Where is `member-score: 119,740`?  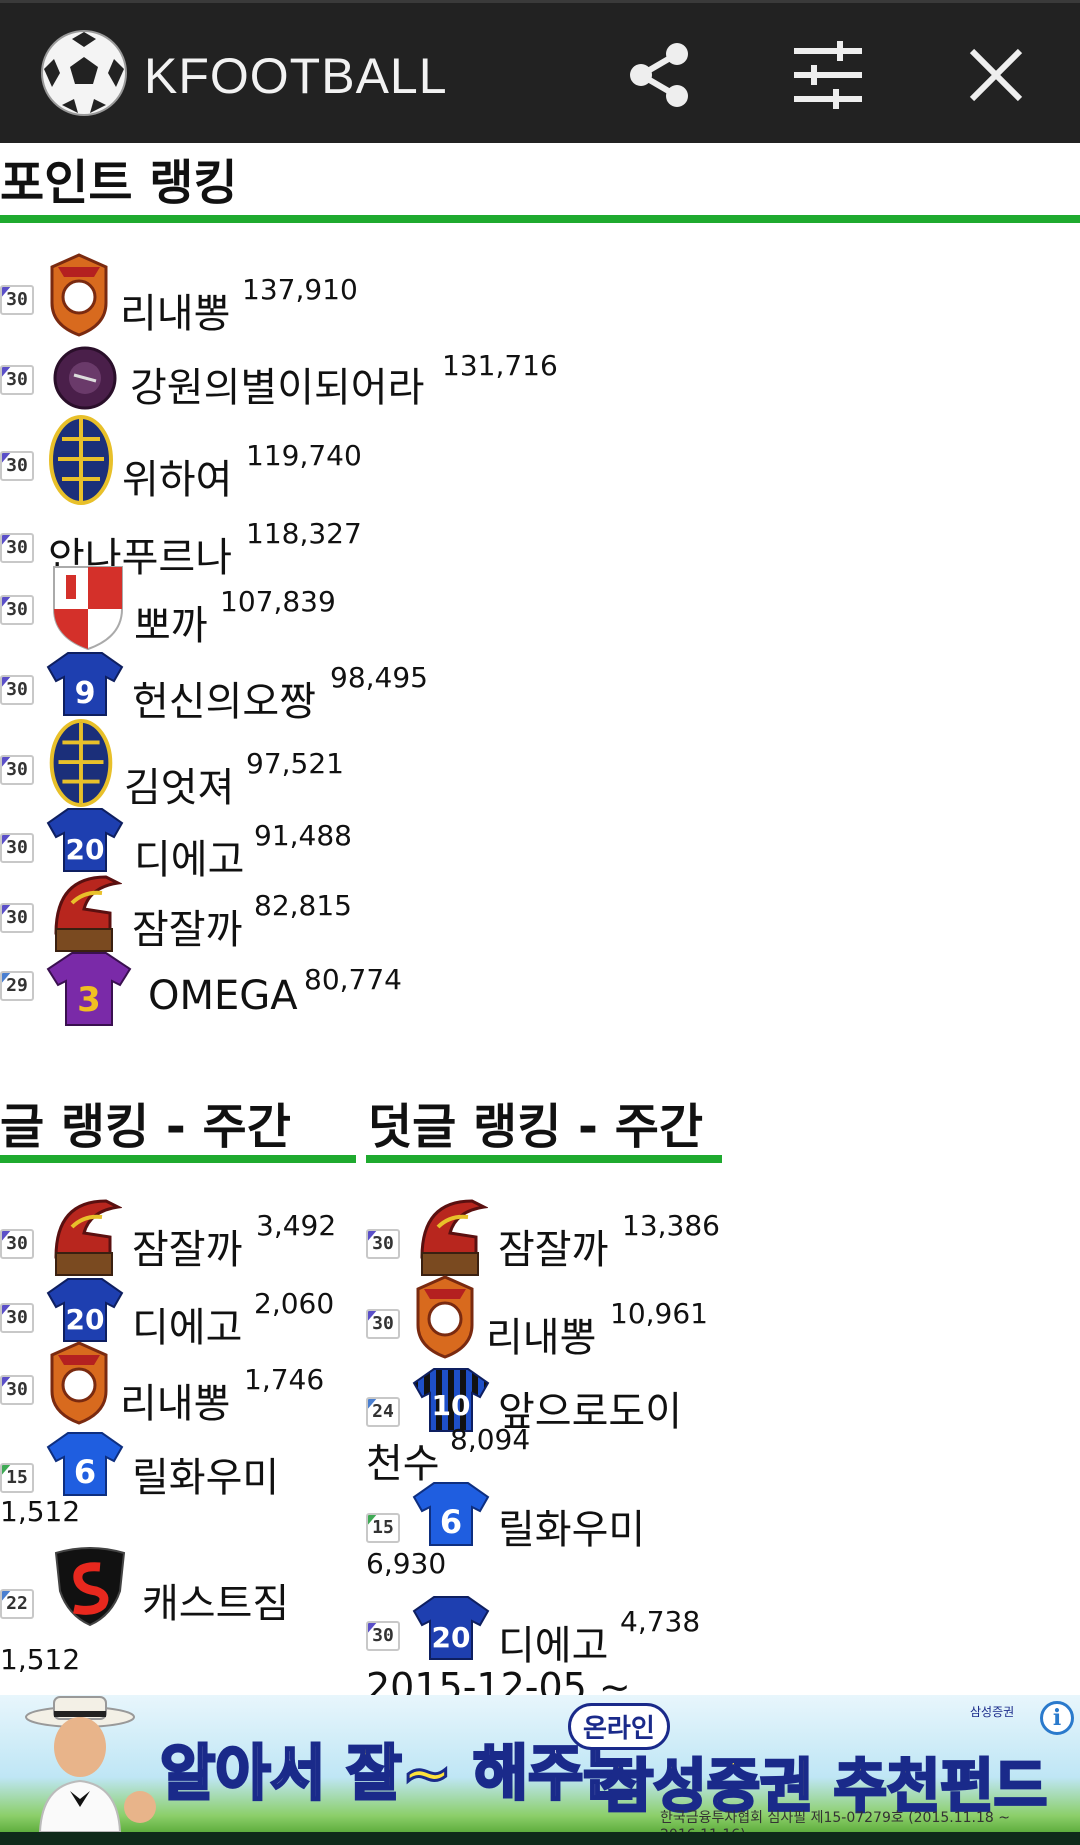
member-score: 119,740 is located at coordinates (304, 455).